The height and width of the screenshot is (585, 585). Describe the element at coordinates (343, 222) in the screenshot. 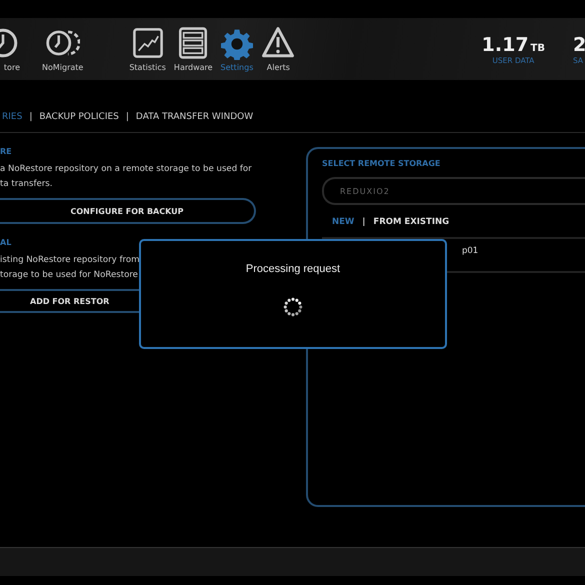

I see `tab: NEW` at that location.